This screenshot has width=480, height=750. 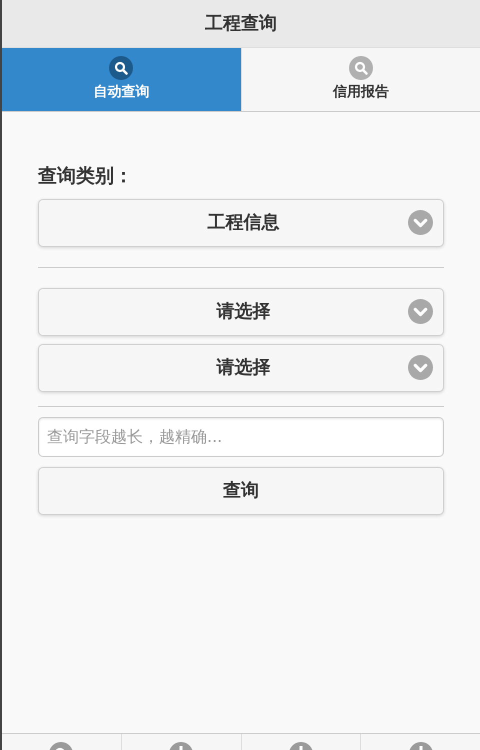 What do you see at coordinates (241, 222) in the screenshot?
I see `select-dropdown: 工程信息` at bounding box center [241, 222].